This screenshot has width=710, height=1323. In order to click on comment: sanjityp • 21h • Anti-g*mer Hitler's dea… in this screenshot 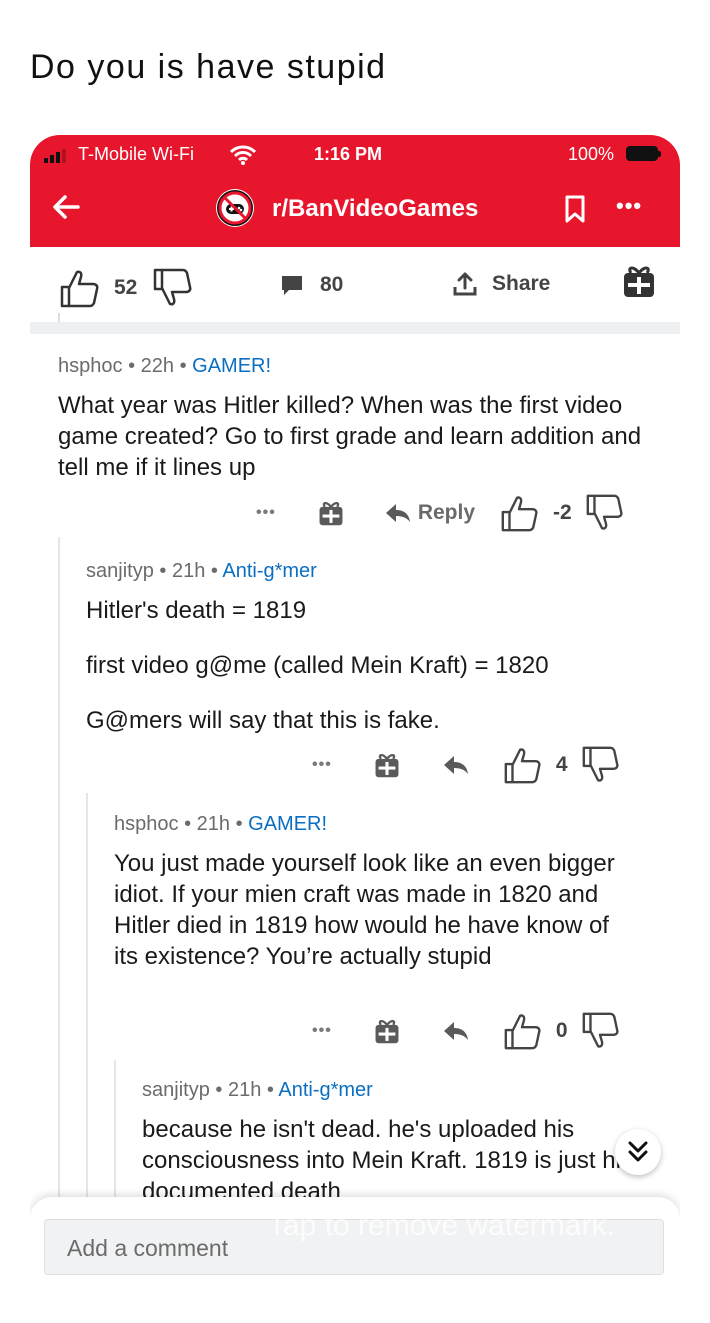, I will do `click(373, 660)`.